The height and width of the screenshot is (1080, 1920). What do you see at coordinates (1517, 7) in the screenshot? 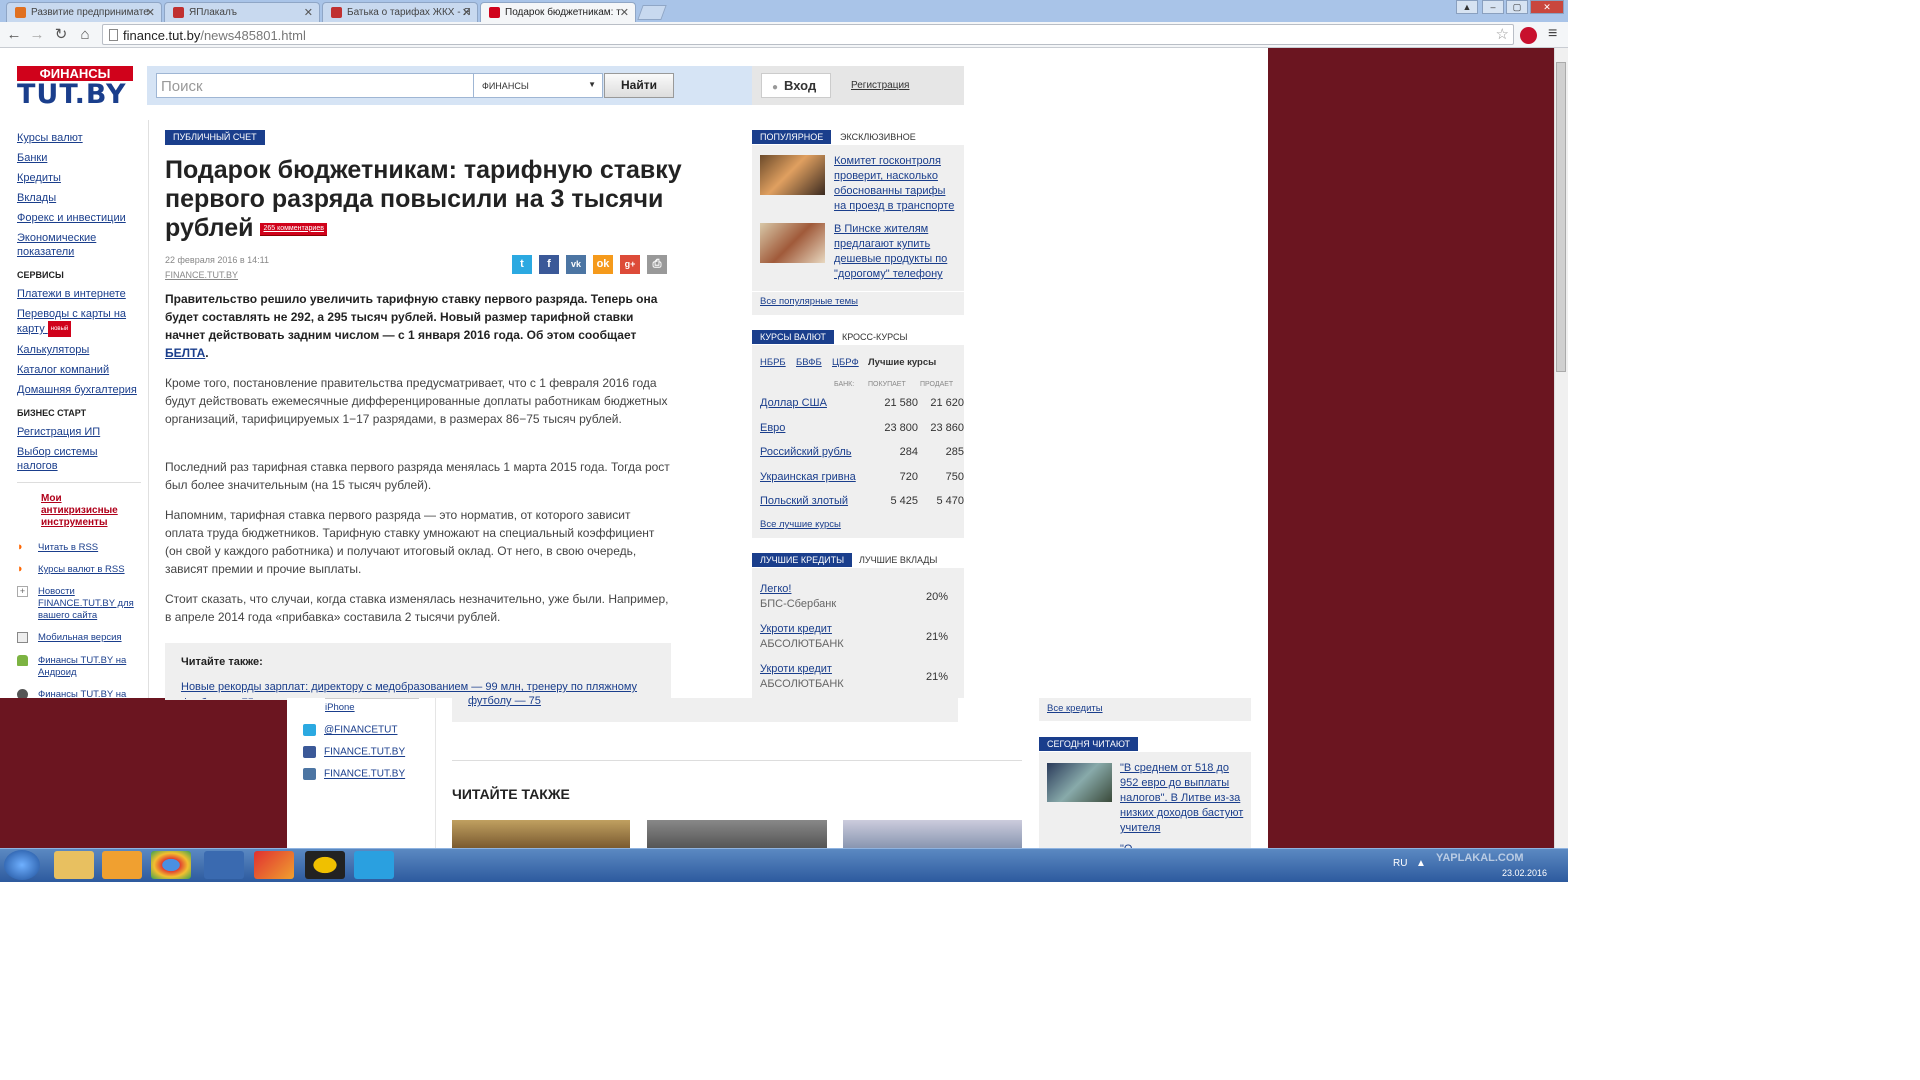
I see `maximize-button: ▢` at bounding box center [1517, 7].